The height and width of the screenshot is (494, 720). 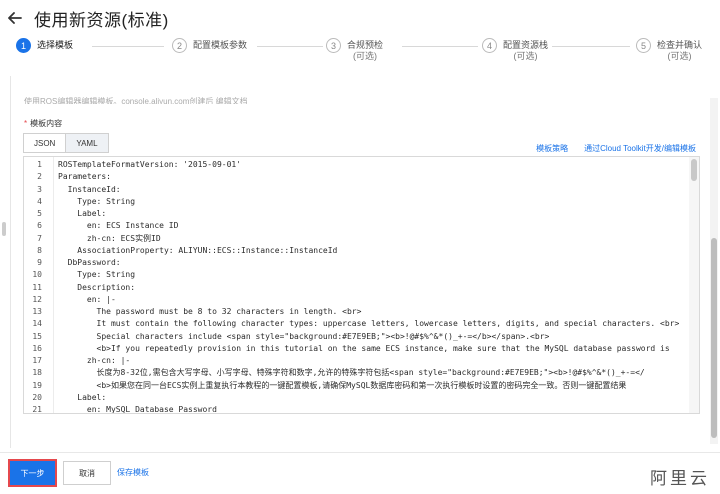 What do you see at coordinates (39, 226) in the screenshot?
I see `line-number: 6` at bounding box center [39, 226].